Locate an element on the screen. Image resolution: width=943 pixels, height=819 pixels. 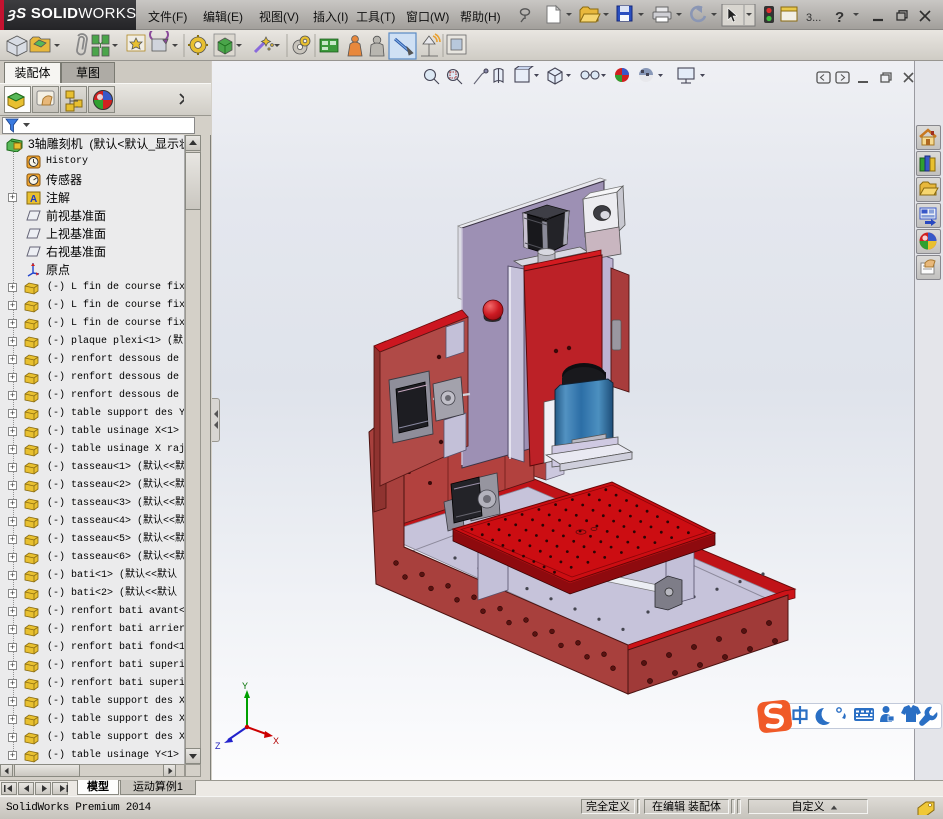
svg-text: Z is located at coordinates (218, 746).